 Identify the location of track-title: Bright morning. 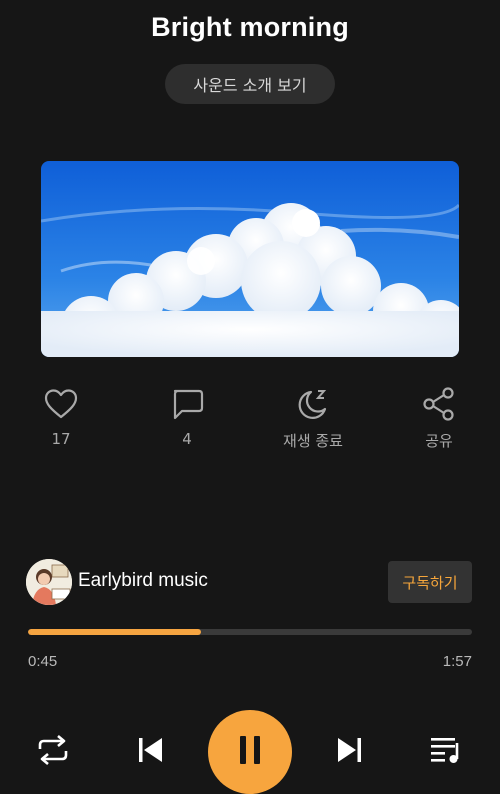
(250, 27).